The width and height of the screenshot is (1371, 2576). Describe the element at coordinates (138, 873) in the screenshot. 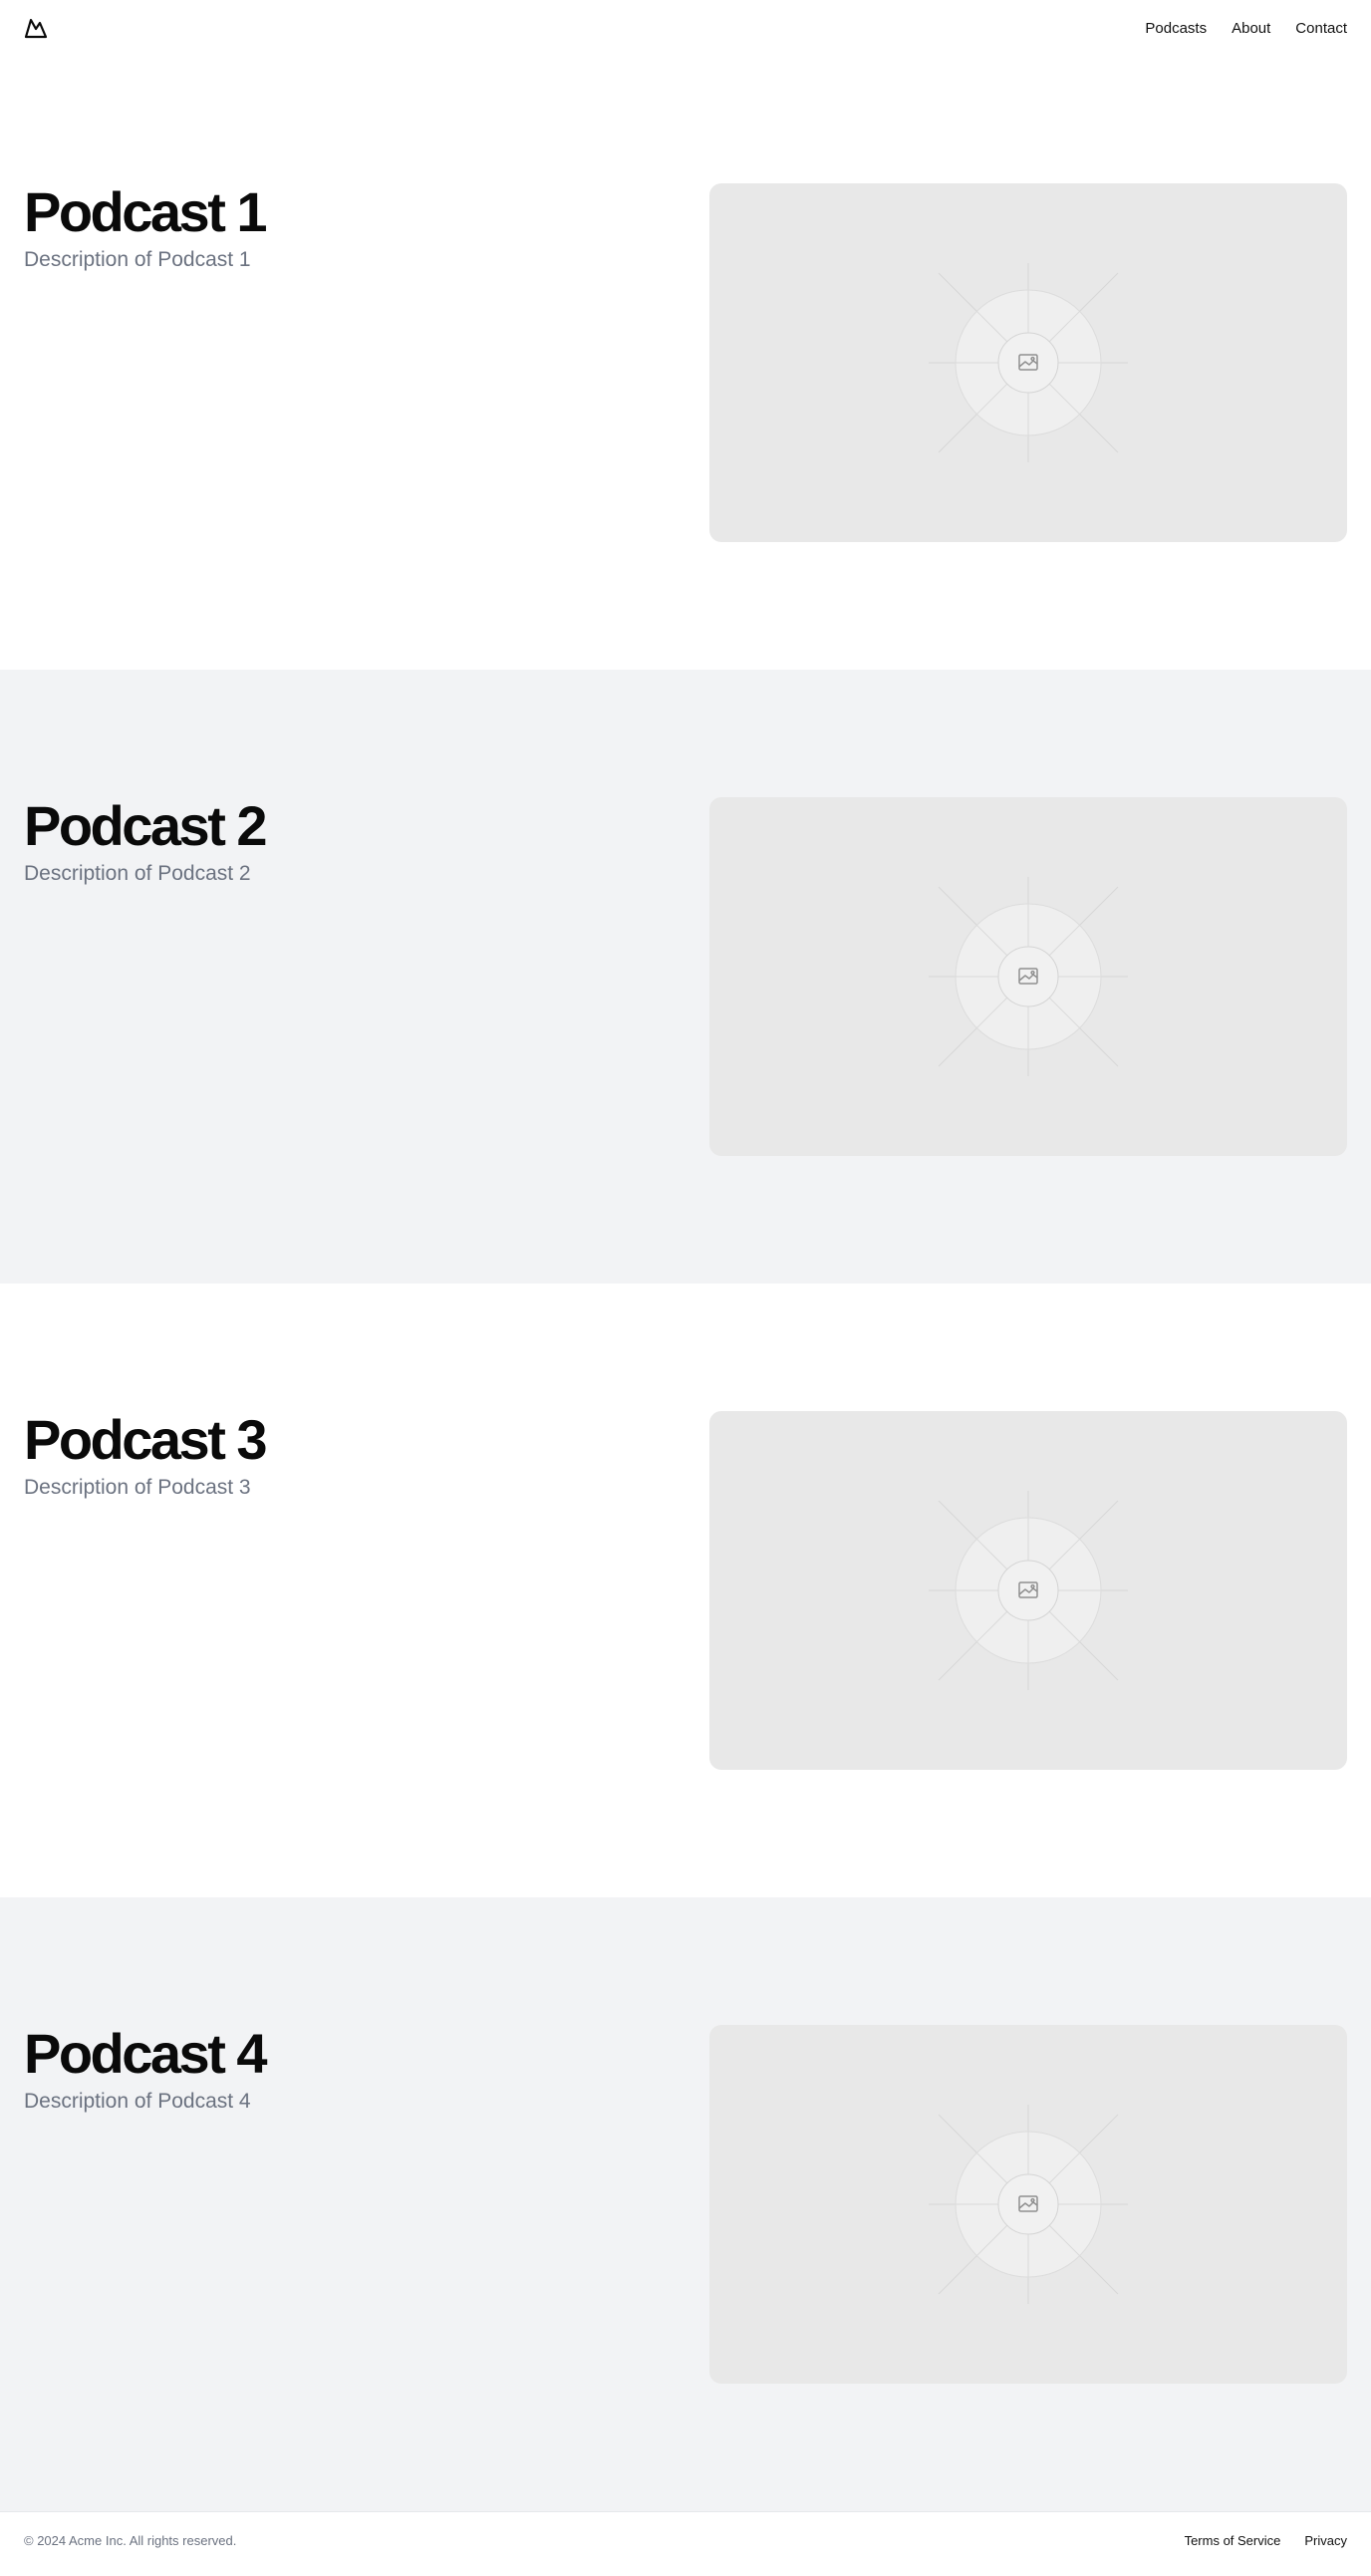

I see `podcast-description: Description of Podcast 2` at that location.